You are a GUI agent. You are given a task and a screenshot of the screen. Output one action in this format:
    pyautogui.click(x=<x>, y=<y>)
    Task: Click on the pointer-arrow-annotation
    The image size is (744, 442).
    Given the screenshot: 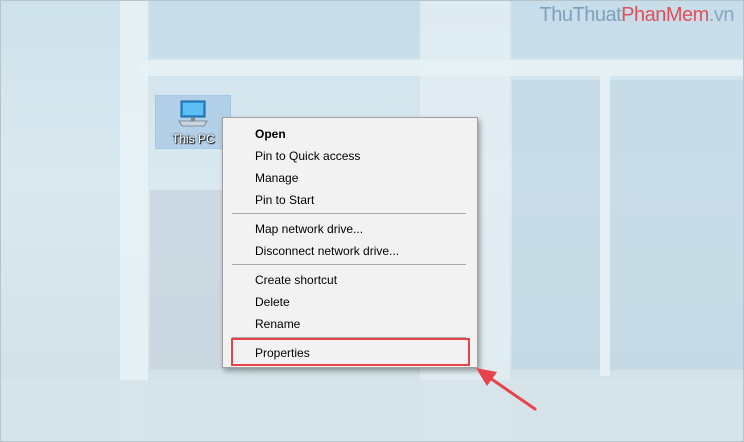 What is the action you would take?
    pyautogui.click(x=506, y=389)
    